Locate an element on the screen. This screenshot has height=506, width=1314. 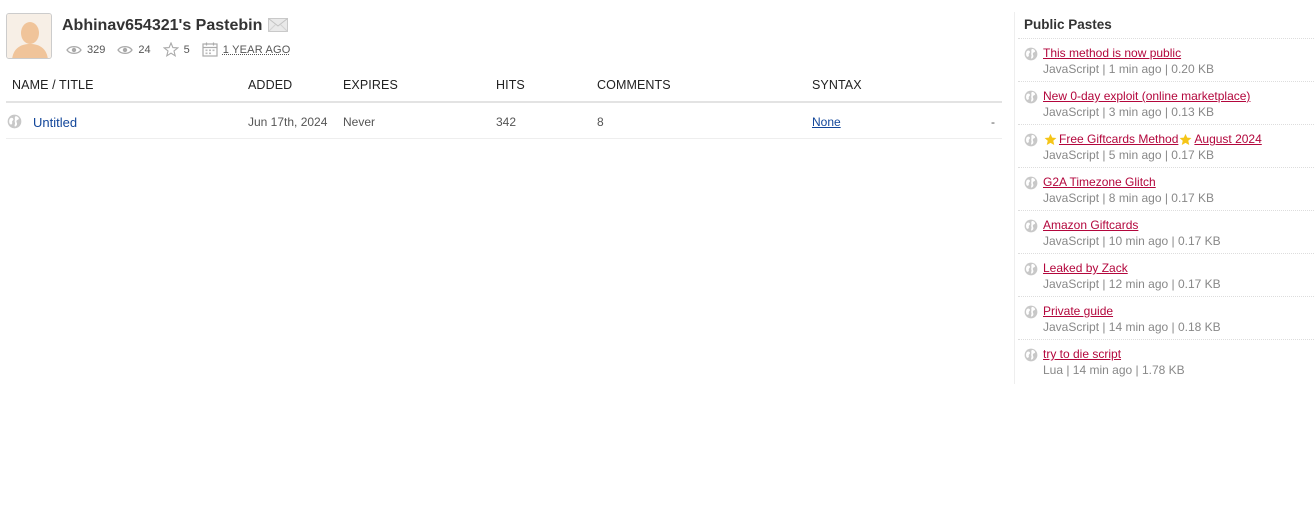
profile-stats: 329 24 5 1 YEAR AGO is located at coordinates (184, 49).